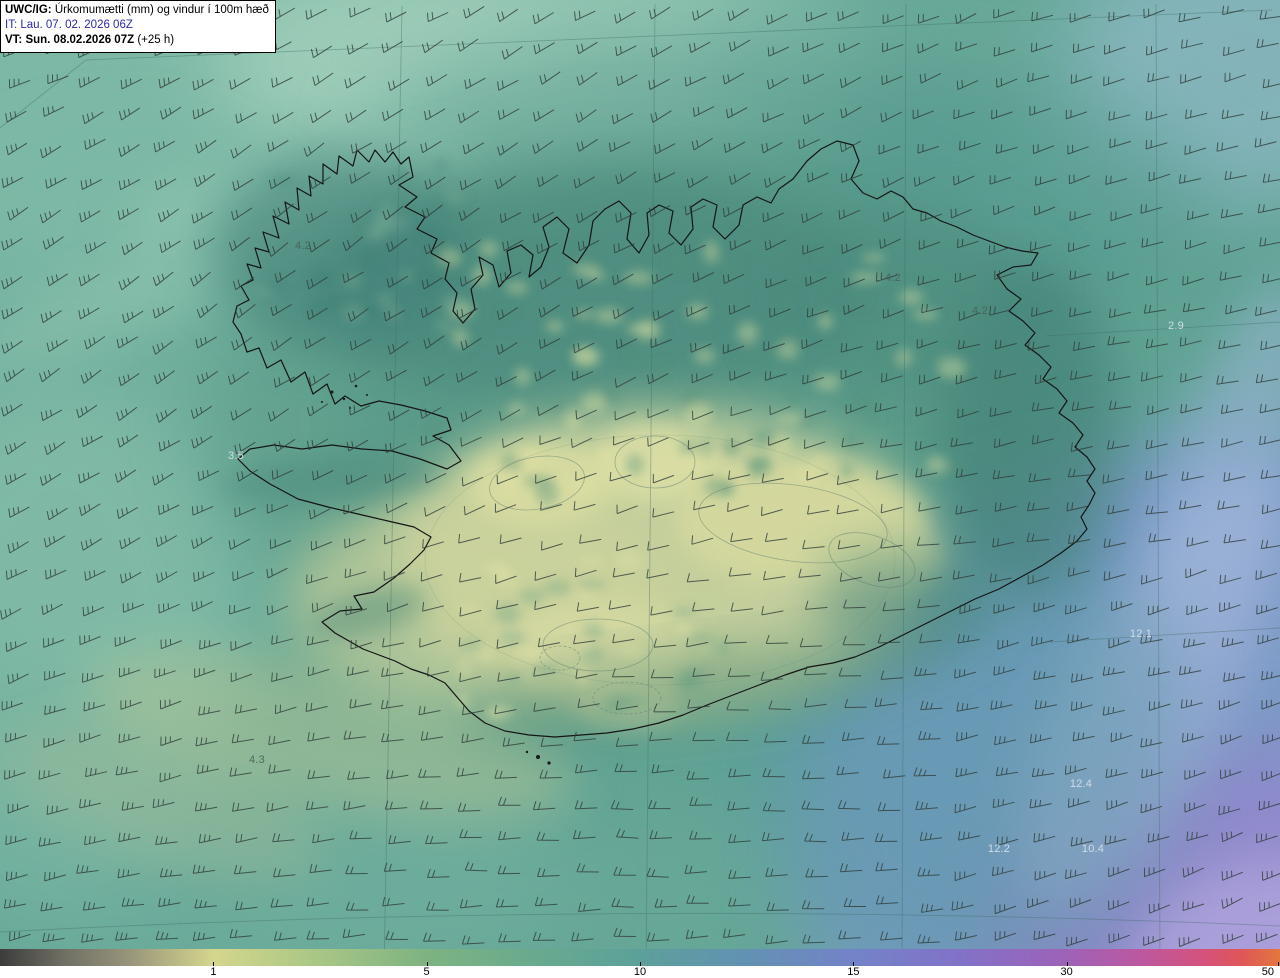  I want to click on valid-time: VT: Sun. 08.02.2026 07Z (+25 h), so click(137, 40).